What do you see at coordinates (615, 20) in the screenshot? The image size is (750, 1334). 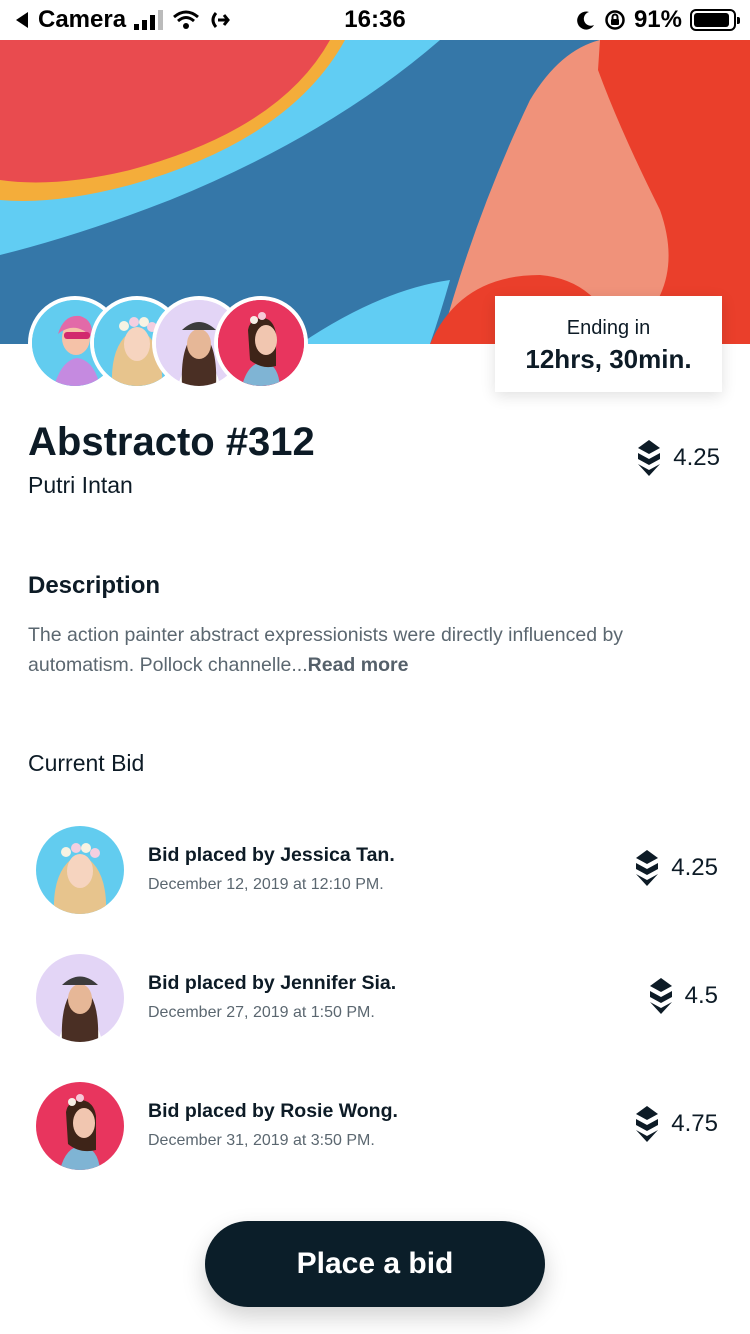 I see `rotation-lock-icon` at bounding box center [615, 20].